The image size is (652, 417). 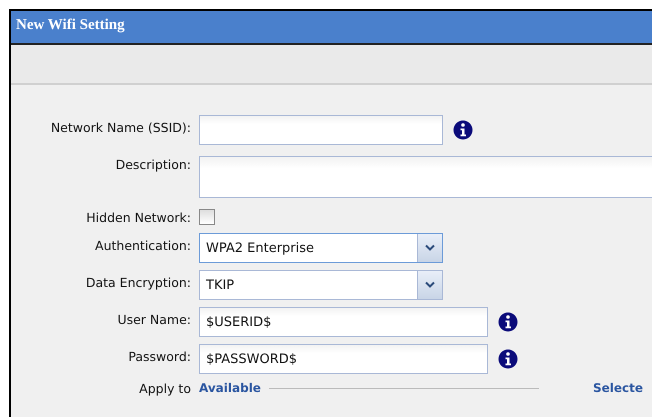 I want to click on window-title: New Wifi Setting, so click(x=331, y=28).